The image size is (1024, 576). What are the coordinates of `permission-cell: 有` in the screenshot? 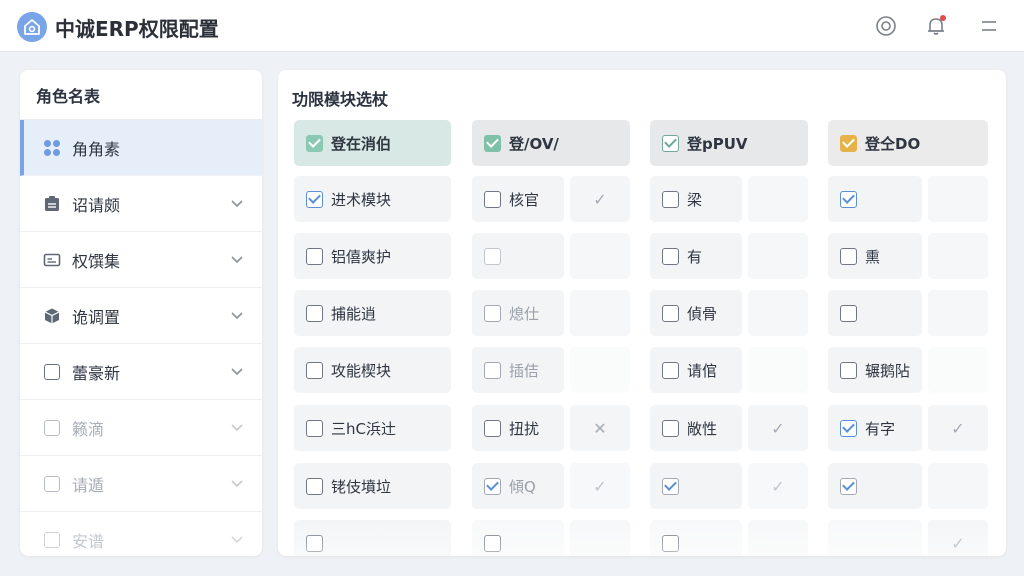 It's located at (696, 256).